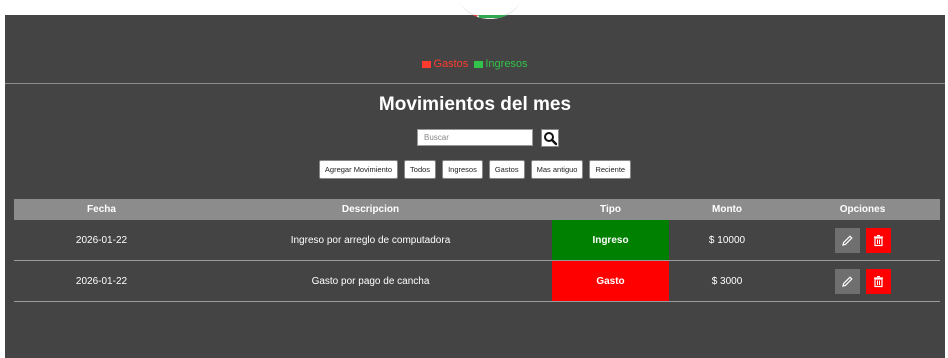  I want to click on pie-chart-edge, so click(490, 9).